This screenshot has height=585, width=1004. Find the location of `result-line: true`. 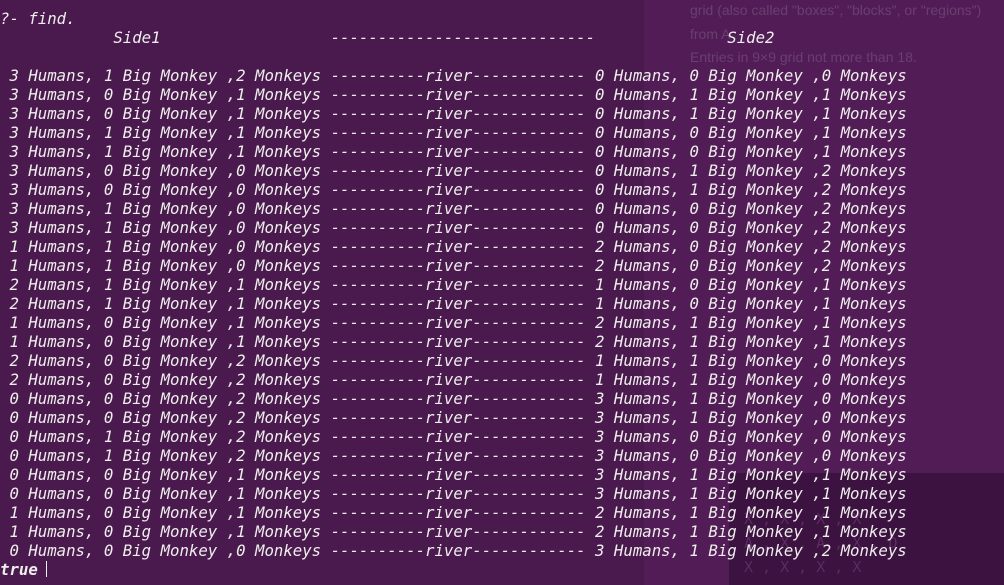

result-line: true is located at coordinates (23, 569).